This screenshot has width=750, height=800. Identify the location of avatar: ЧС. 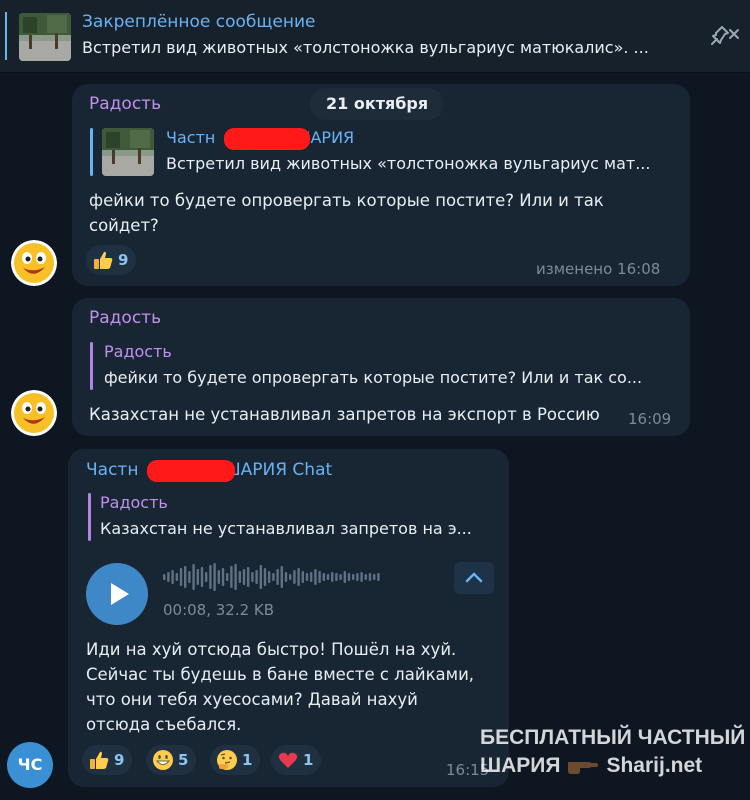
(30, 765).